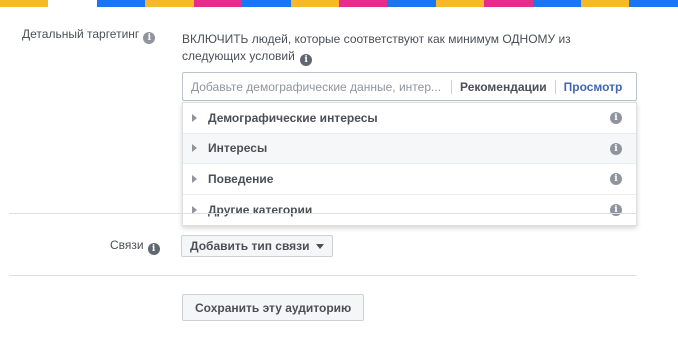 This screenshot has height=338, width=678. I want to click on connections-label: Связи i, so click(135, 246).